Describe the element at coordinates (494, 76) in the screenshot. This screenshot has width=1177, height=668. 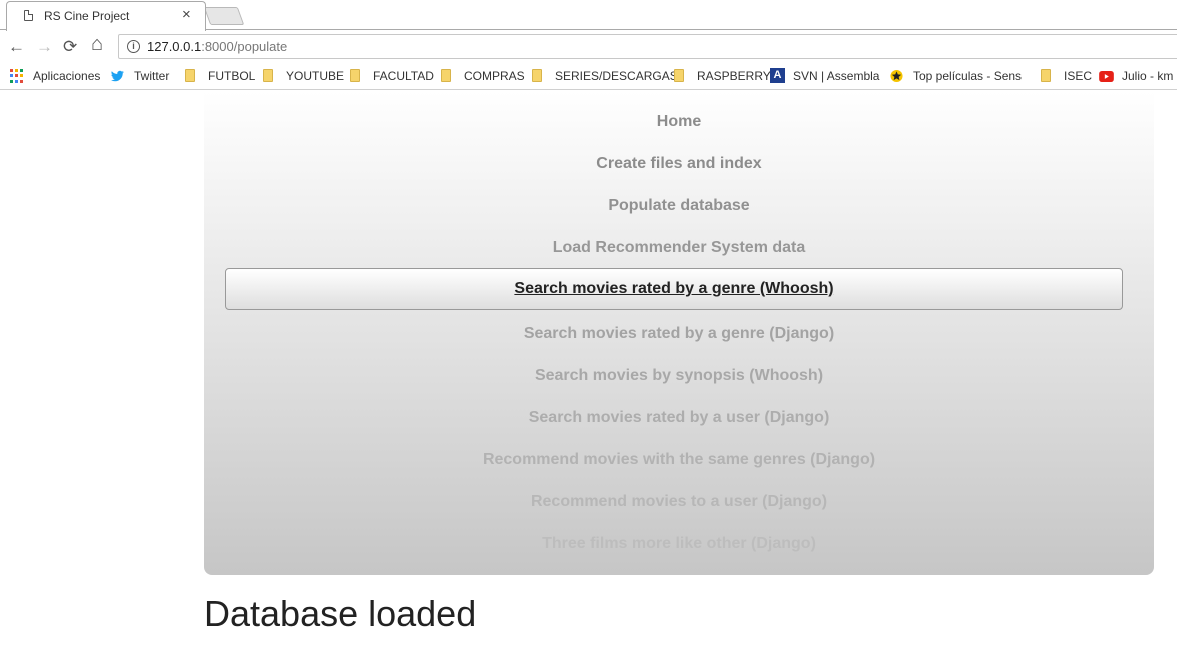
I see `bookmark-label: COMPRAS` at that location.